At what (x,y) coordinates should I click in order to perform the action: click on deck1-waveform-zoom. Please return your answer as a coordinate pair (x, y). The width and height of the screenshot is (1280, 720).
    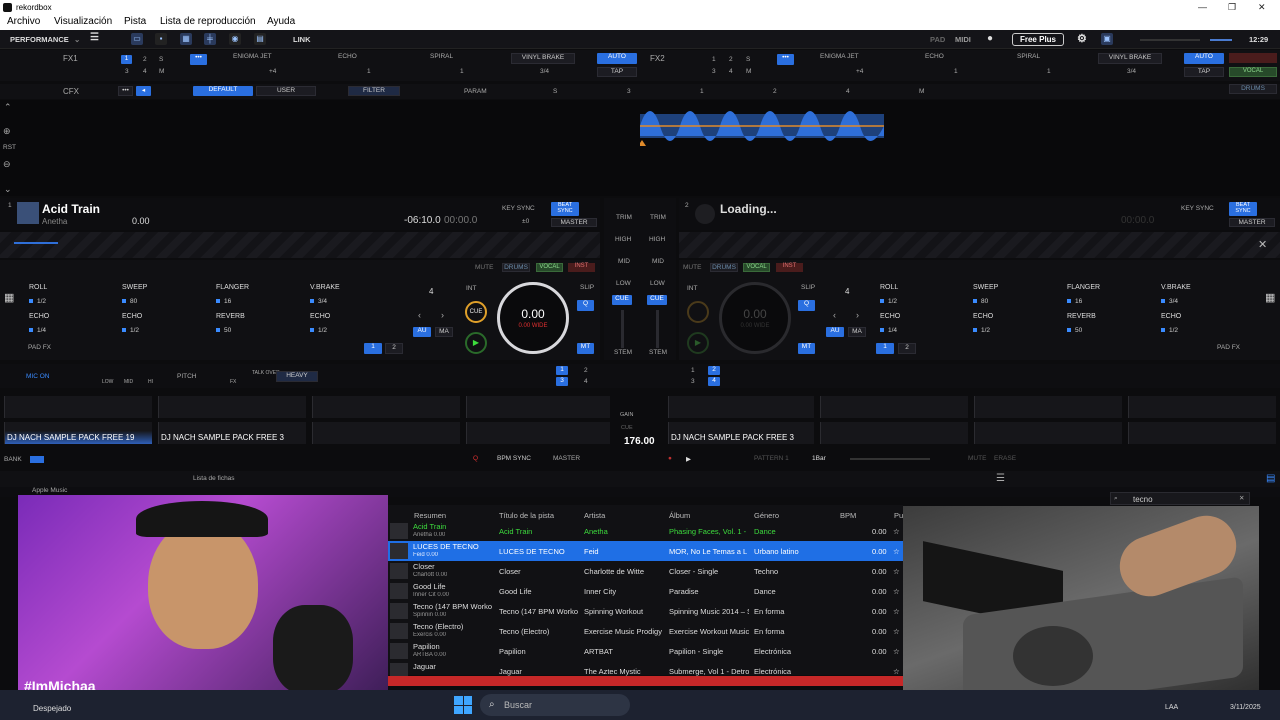
    Looking at the image, I should click on (300, 245).